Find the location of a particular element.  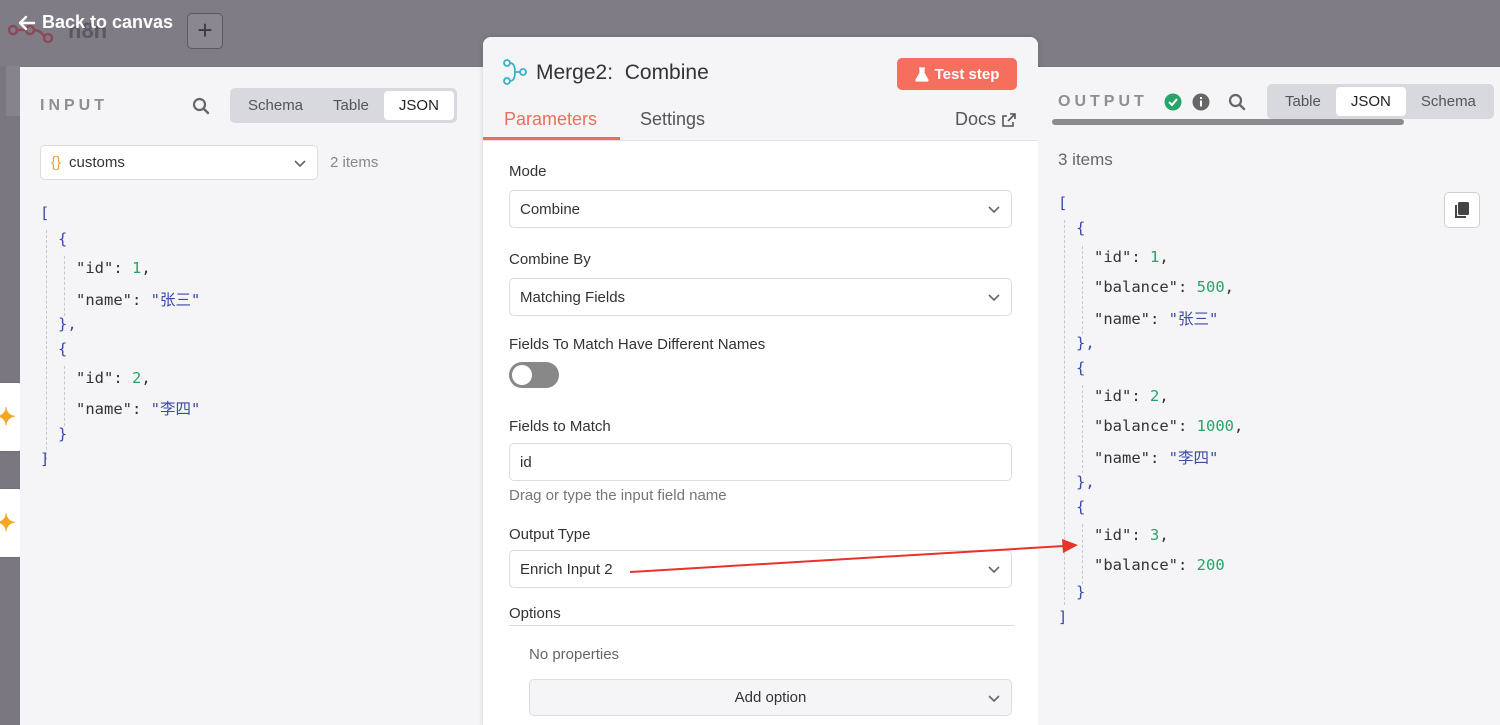

external-link-icon is located at coordinates (1009, 119).